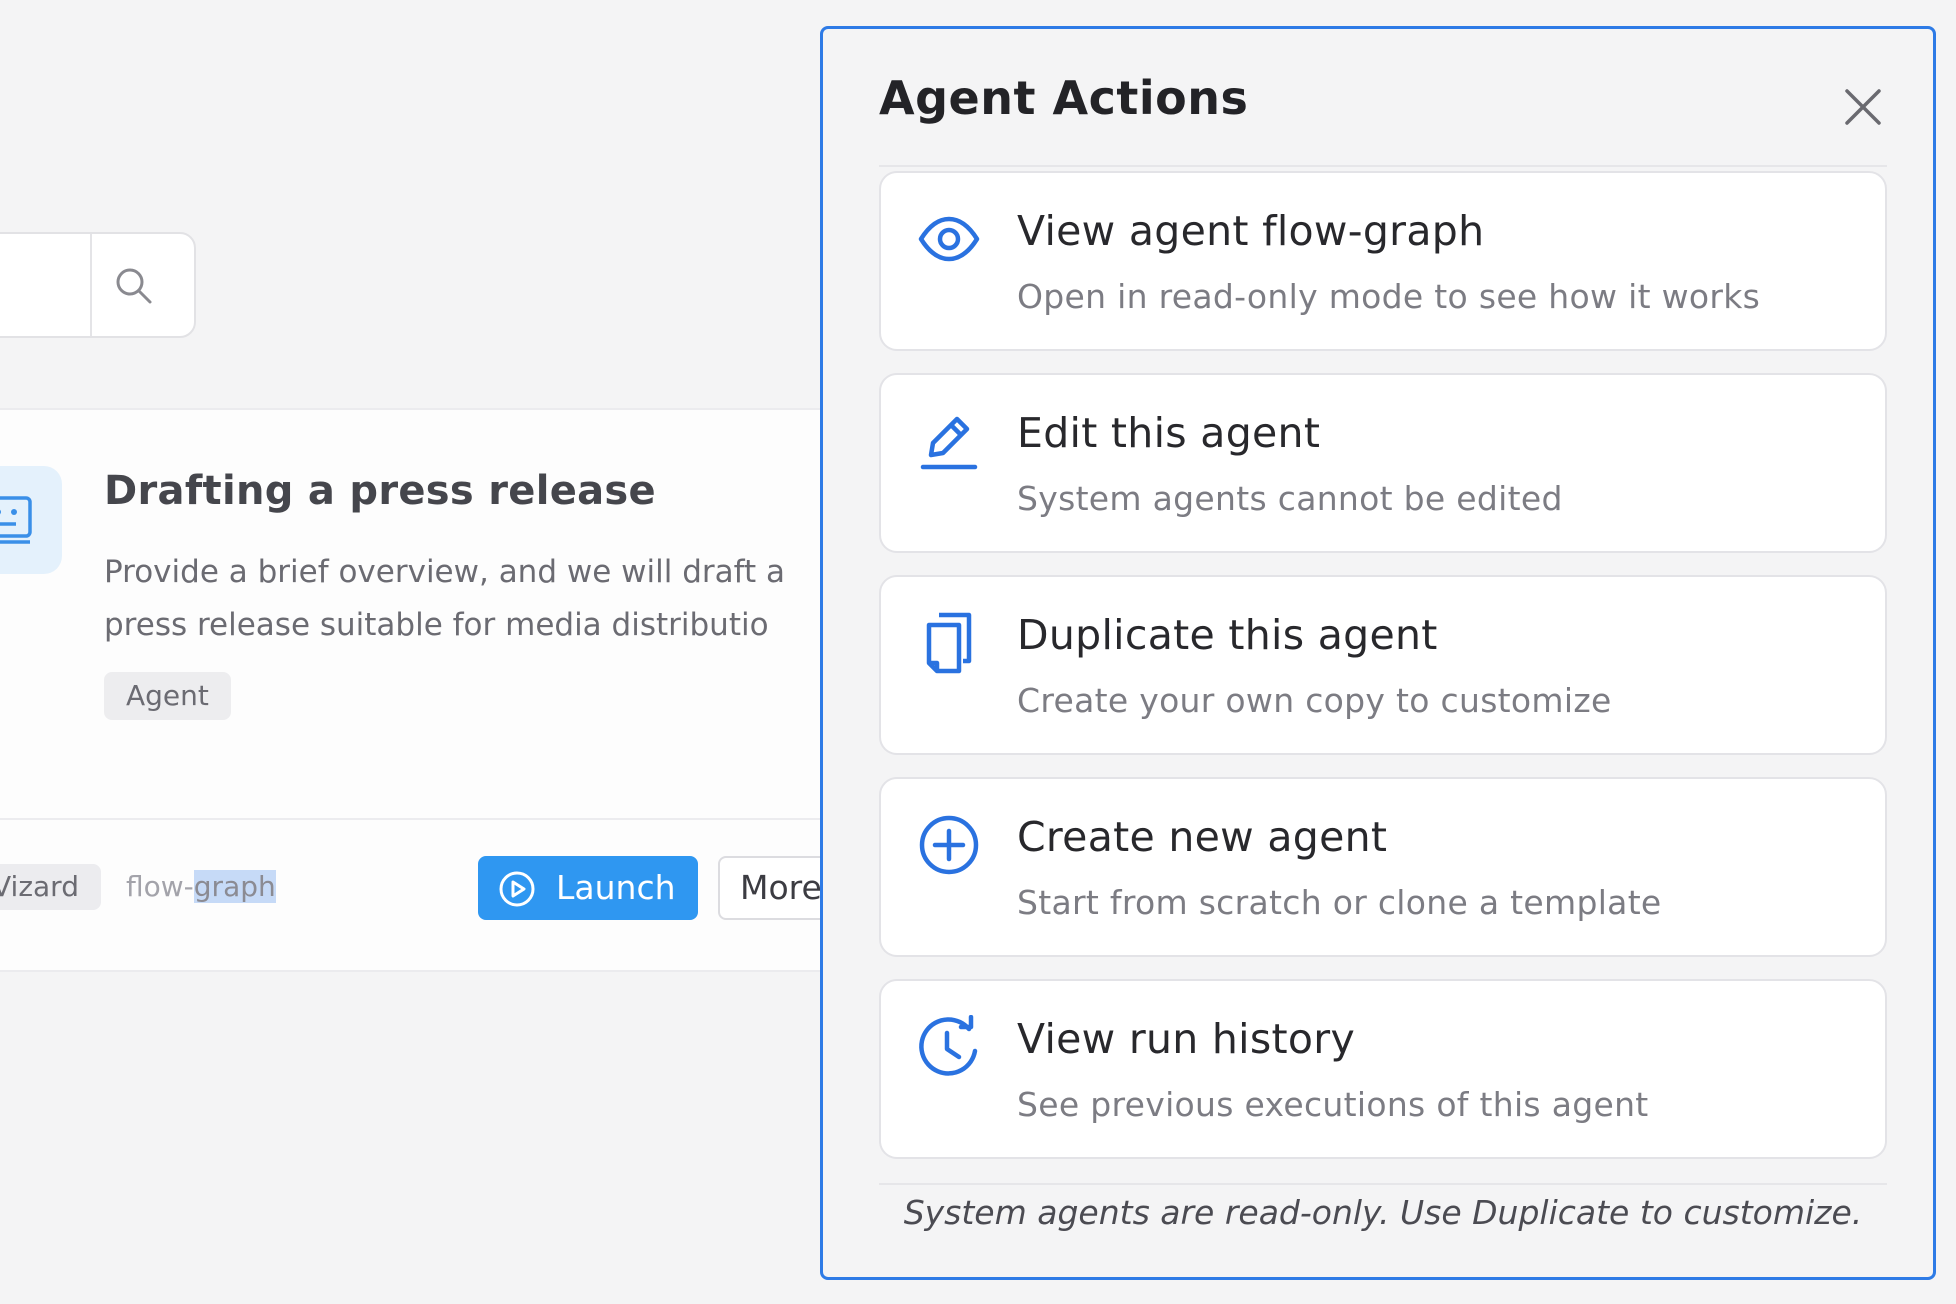  I want to click on agent-tag: Agent, so click(167, 696).